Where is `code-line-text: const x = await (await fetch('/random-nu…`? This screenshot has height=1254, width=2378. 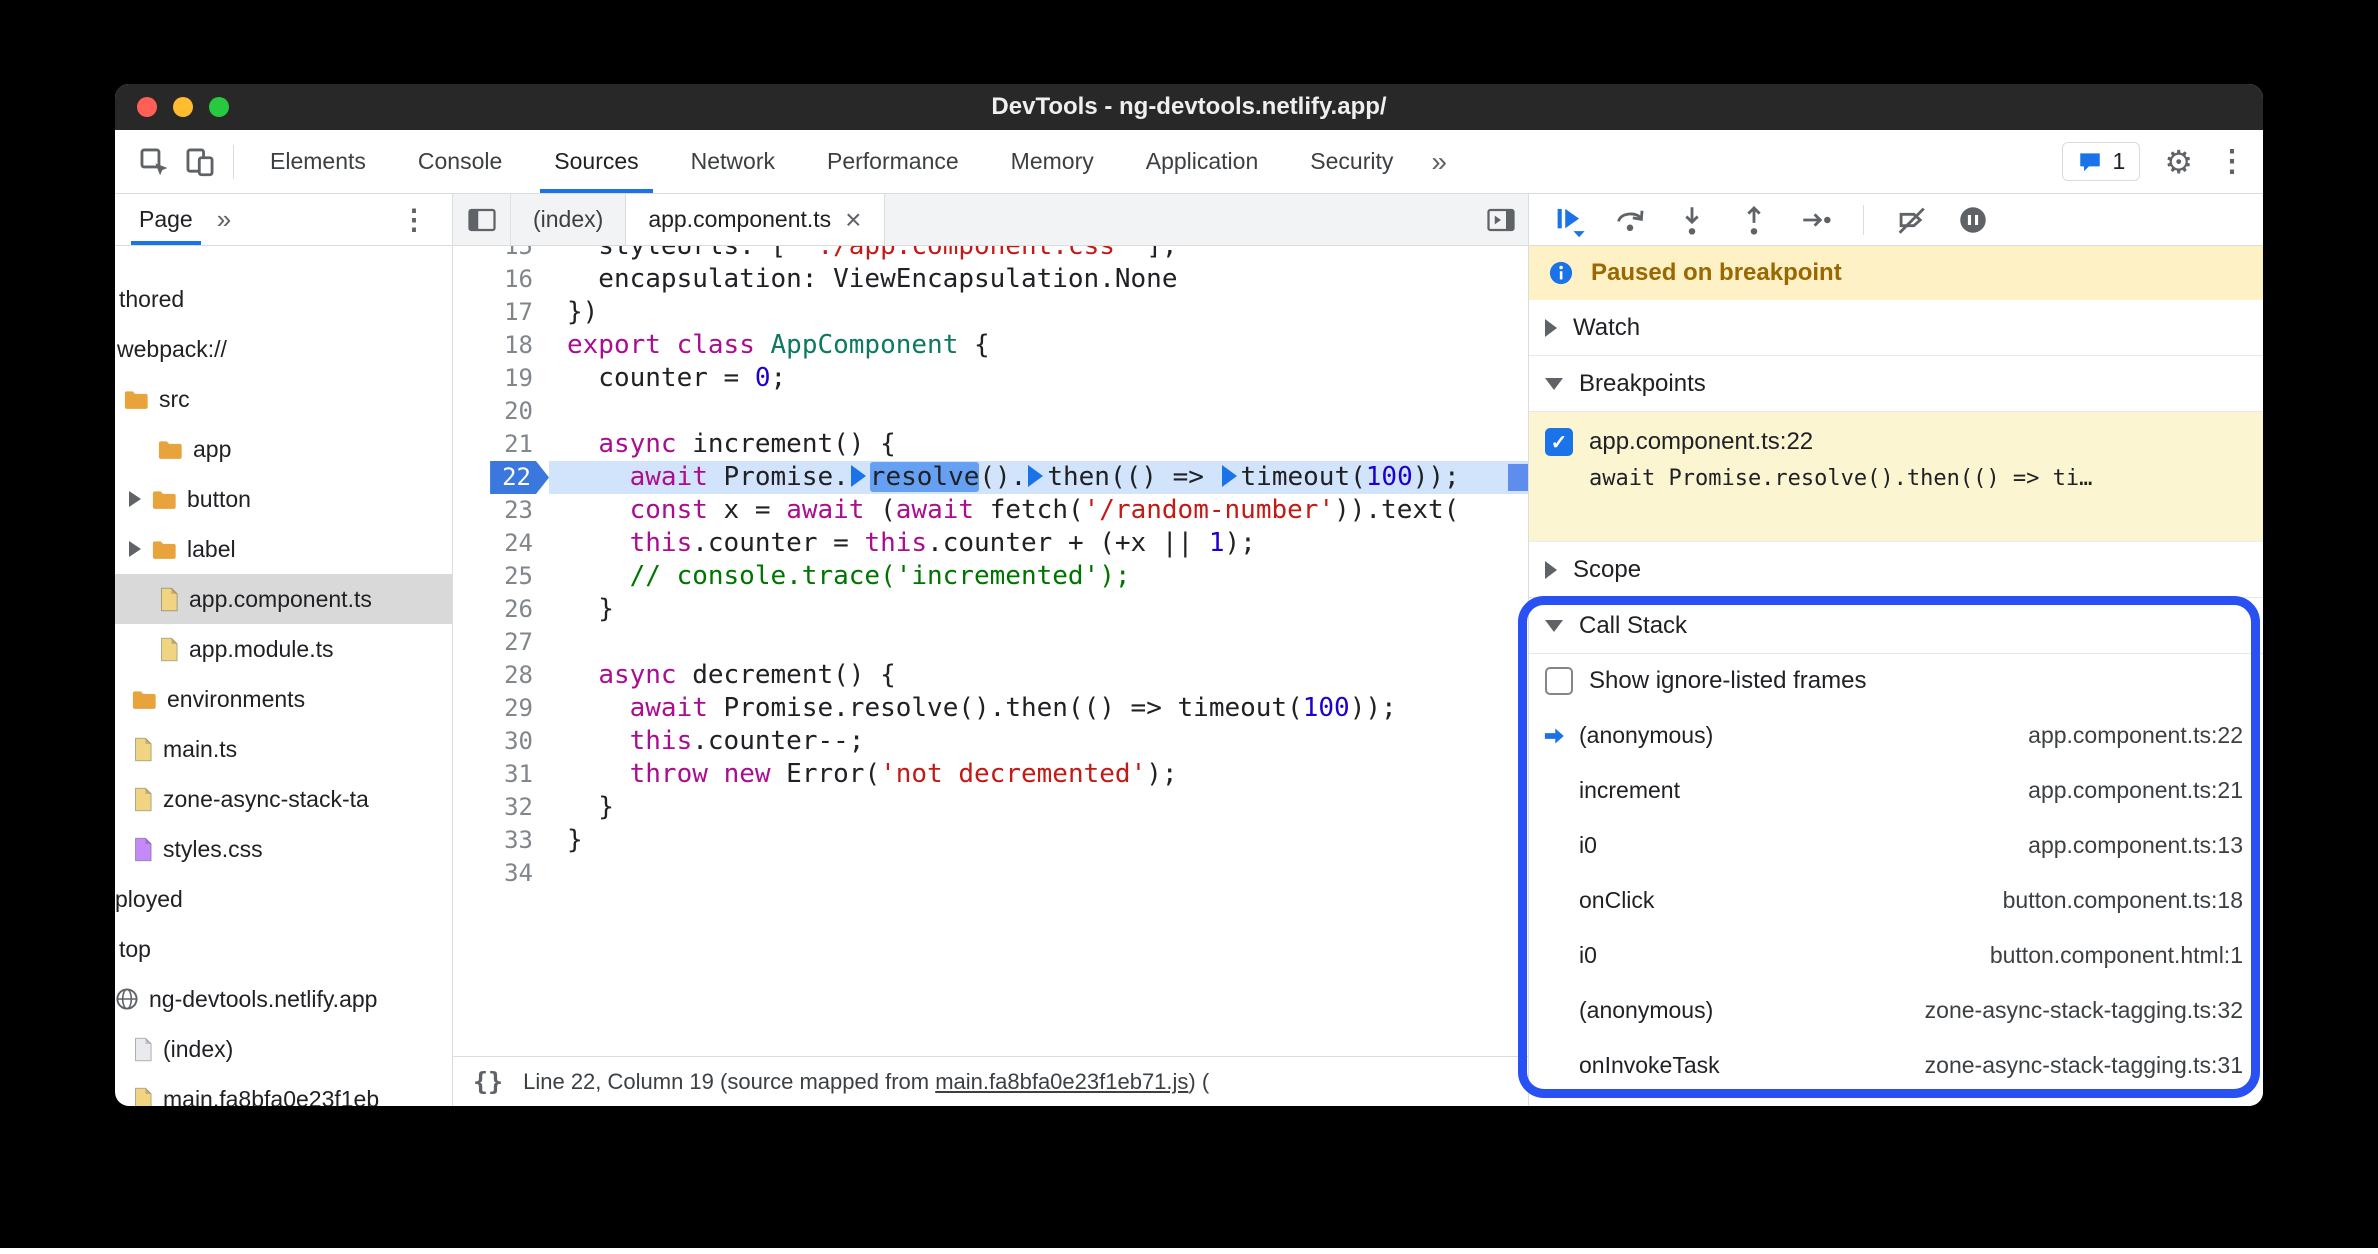
code-line-text: const x = await (await fetch('/random-nu… is located at coordinates (1038, 510).